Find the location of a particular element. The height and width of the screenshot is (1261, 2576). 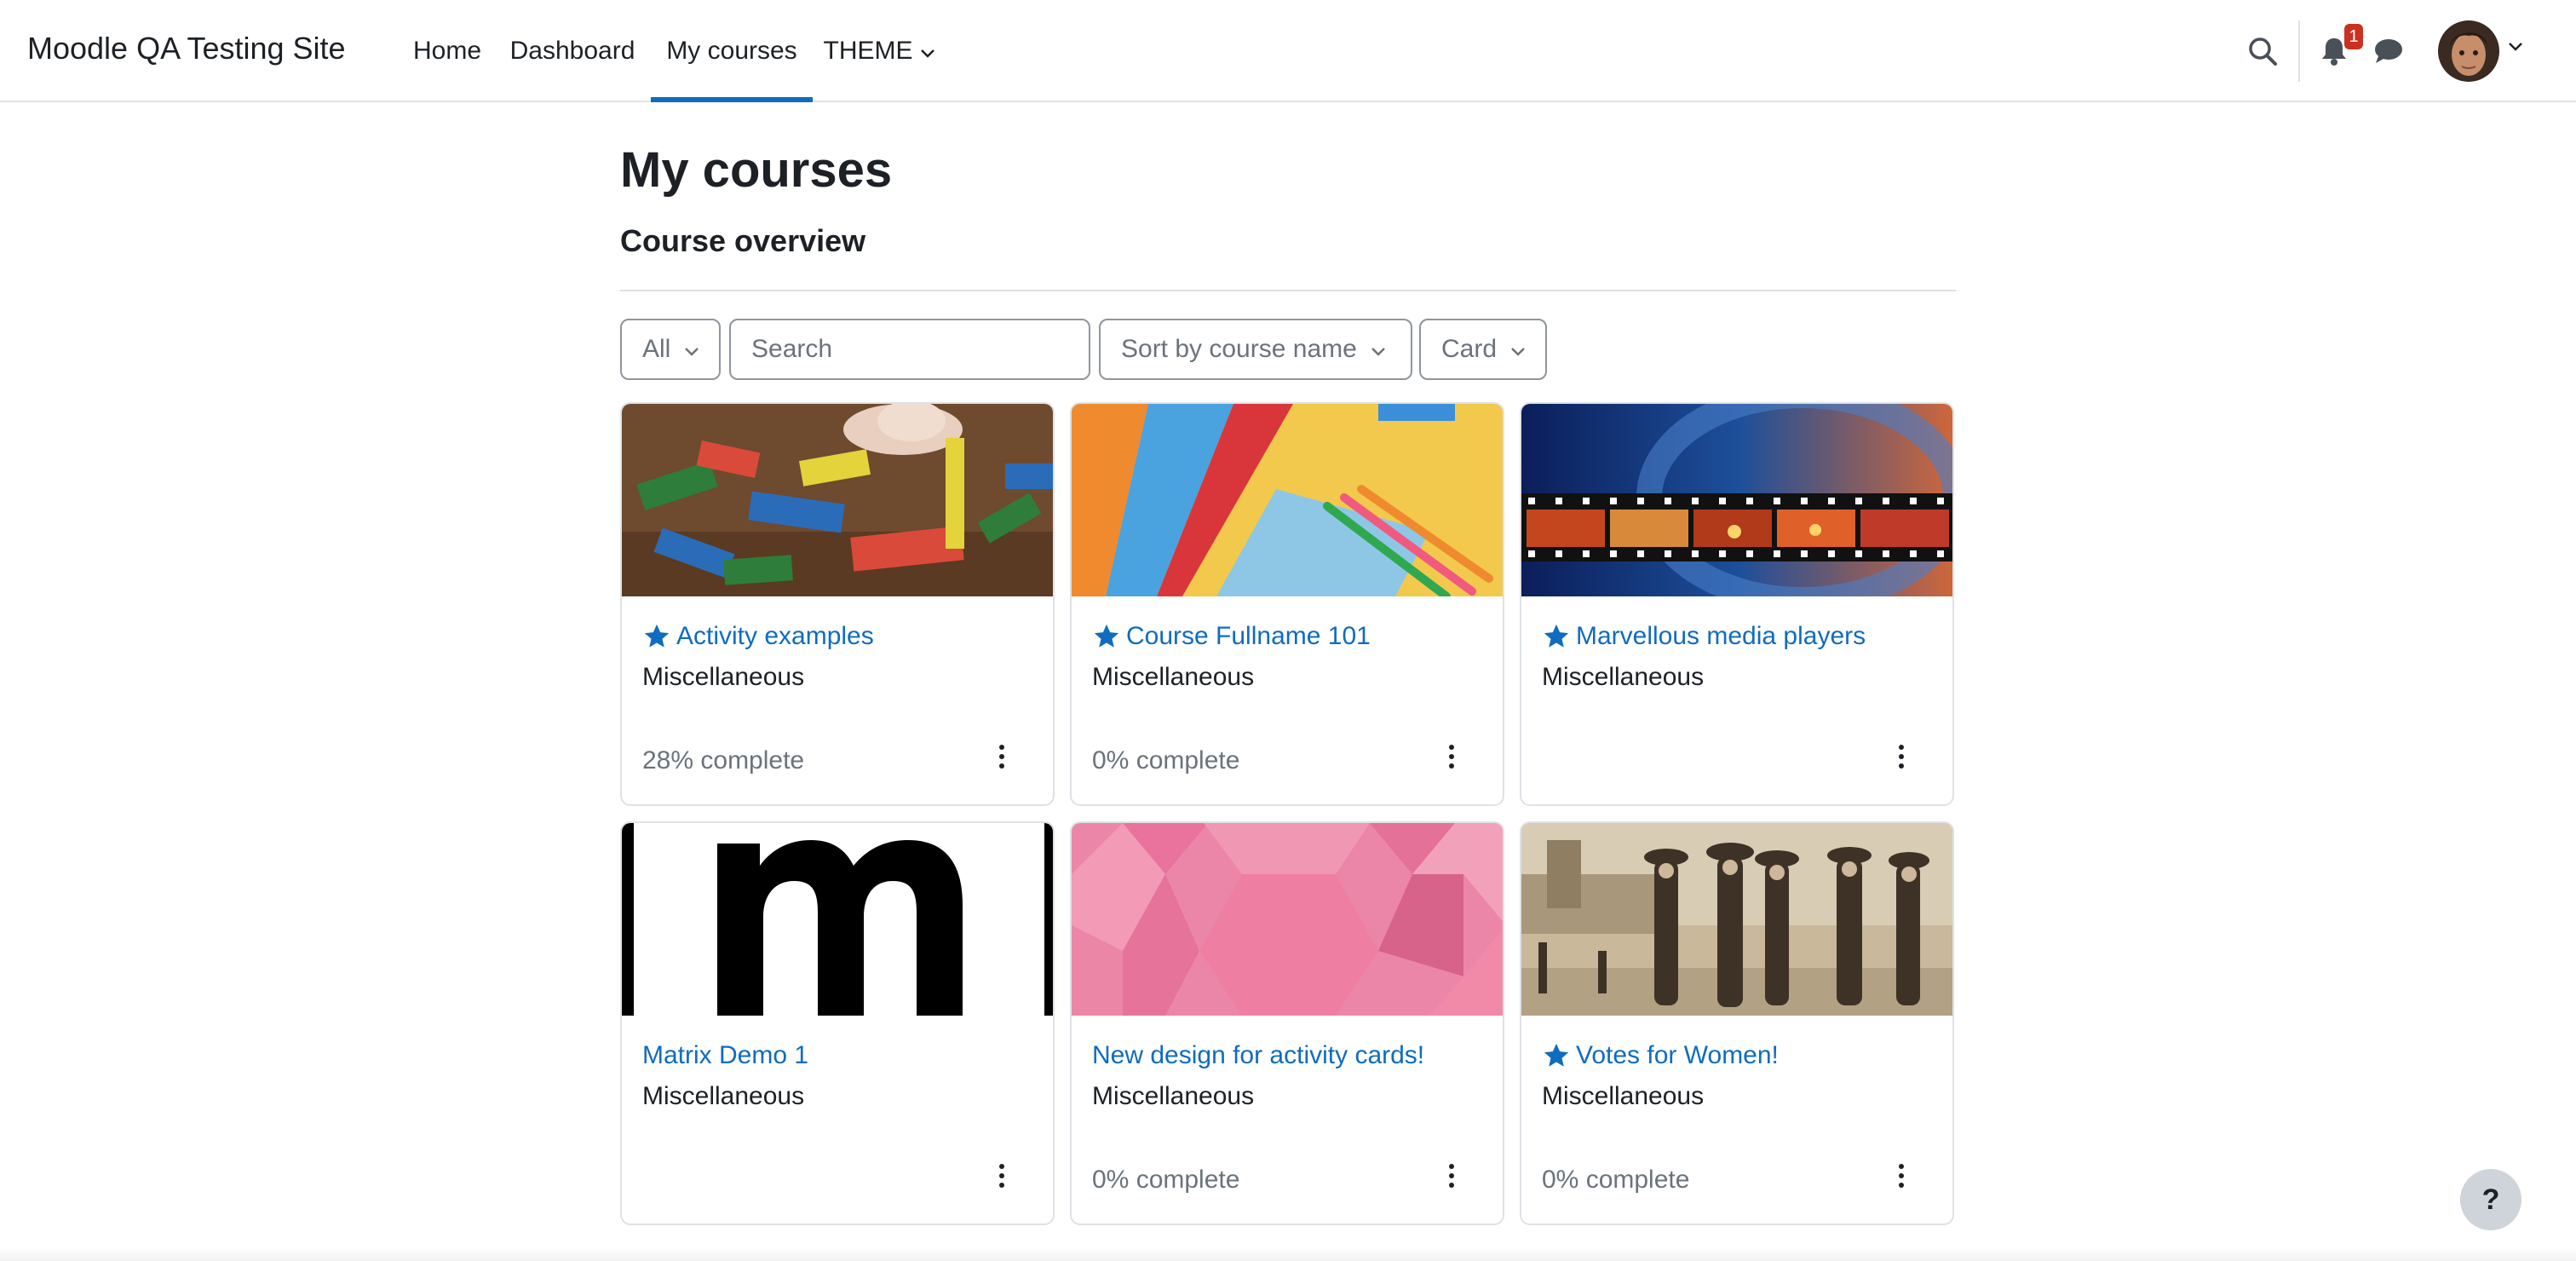

course-search-field is located at coordinates (909, 349).